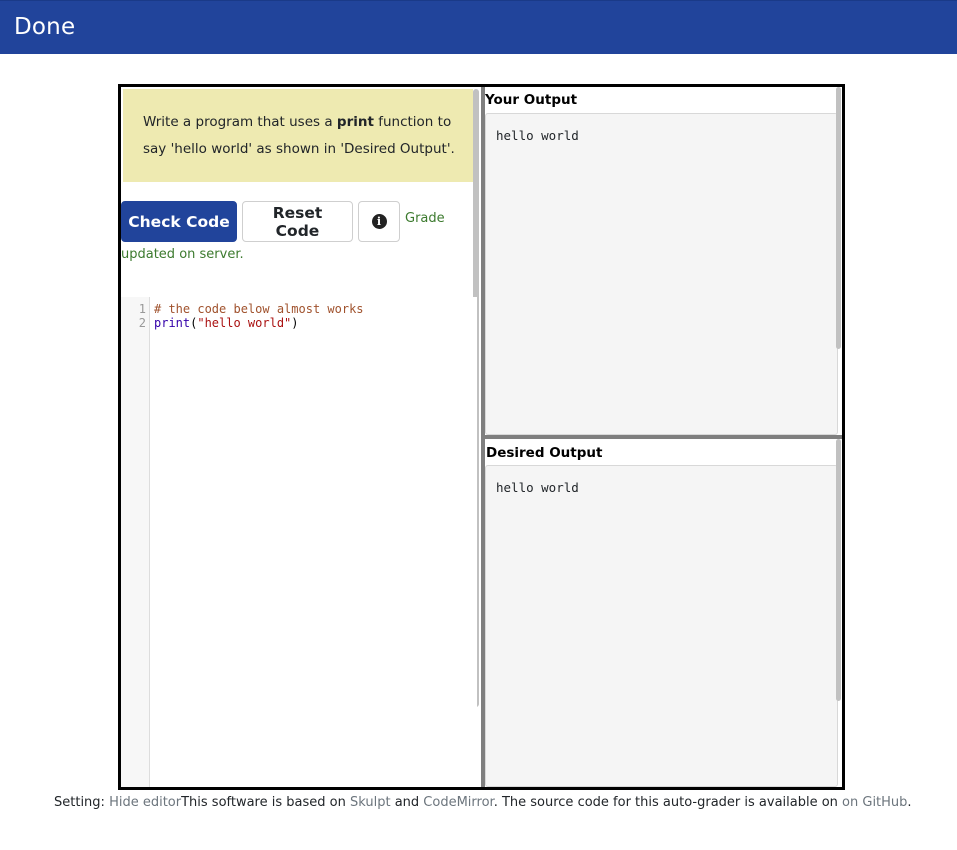 Image resolution: width=957 pixels, height=850 pixels. I want to click on check-code-button: Check Code, so click(179, 221).